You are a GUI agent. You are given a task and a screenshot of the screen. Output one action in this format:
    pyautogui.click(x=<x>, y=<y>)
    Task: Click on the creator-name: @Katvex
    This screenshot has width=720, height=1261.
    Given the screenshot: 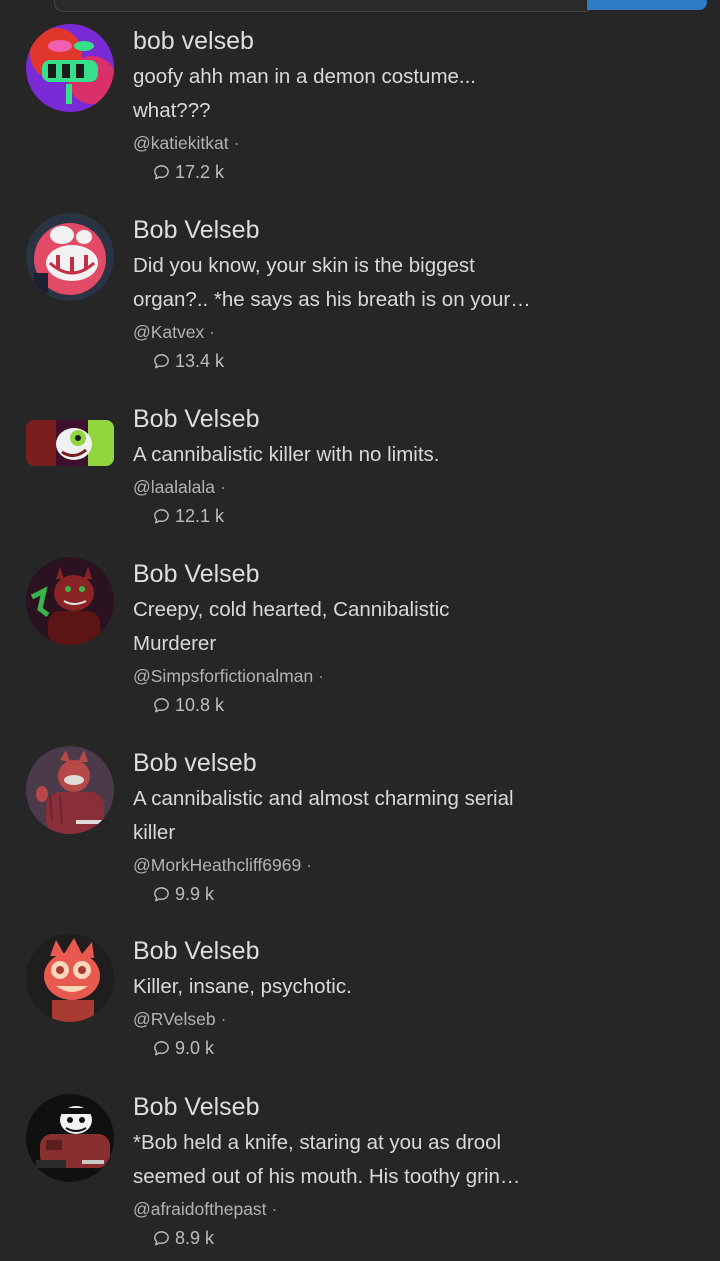 What is the action you would take?
    pyautogui.click(x=169, y=332)
    